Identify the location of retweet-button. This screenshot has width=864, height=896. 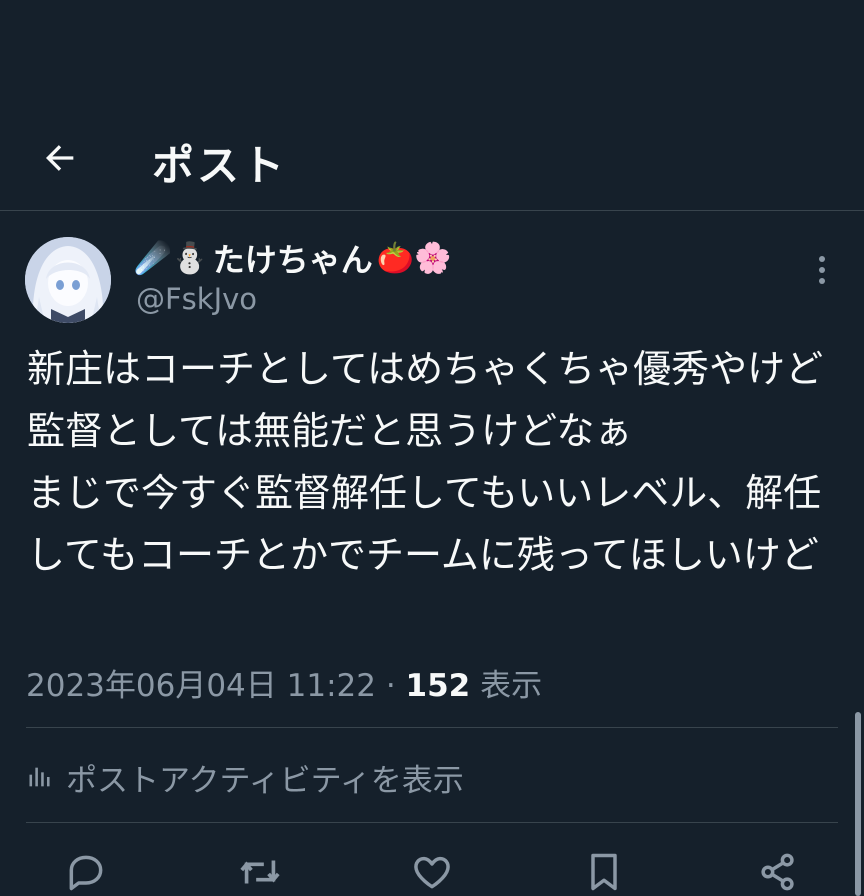
(260, 872).